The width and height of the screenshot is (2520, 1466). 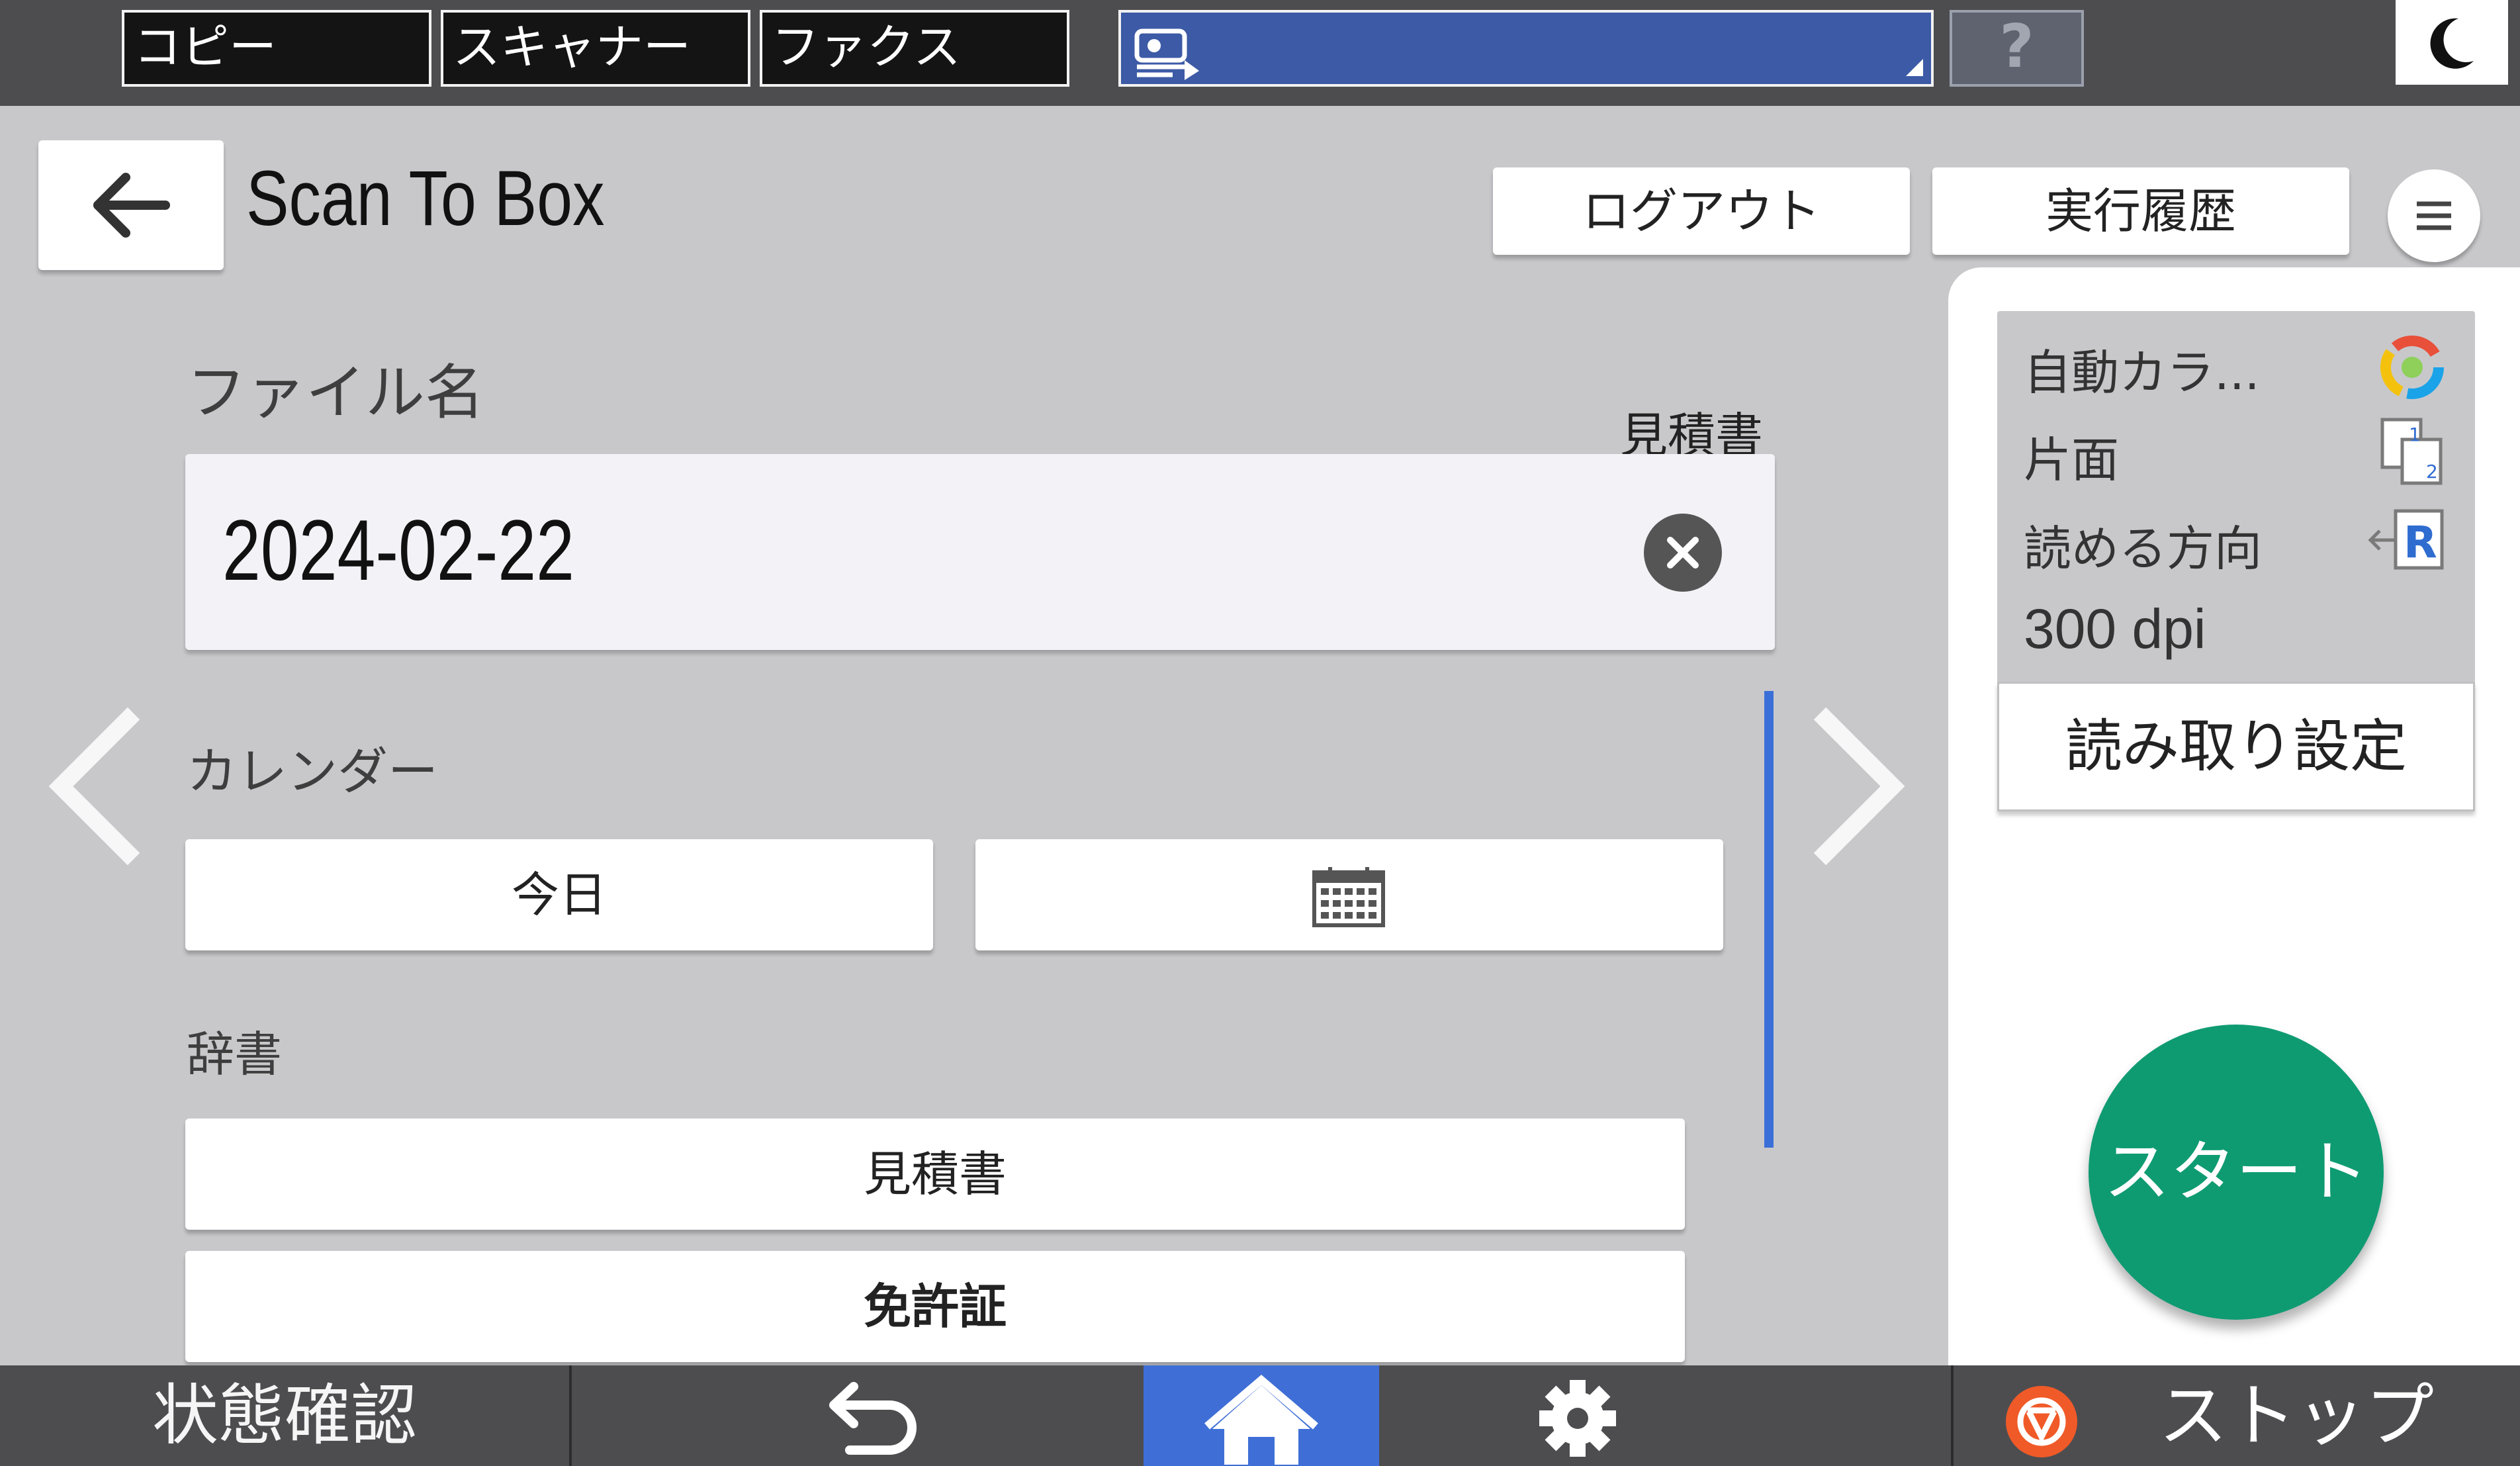 I want to click on clear-button, so click(x=1683, y=553).